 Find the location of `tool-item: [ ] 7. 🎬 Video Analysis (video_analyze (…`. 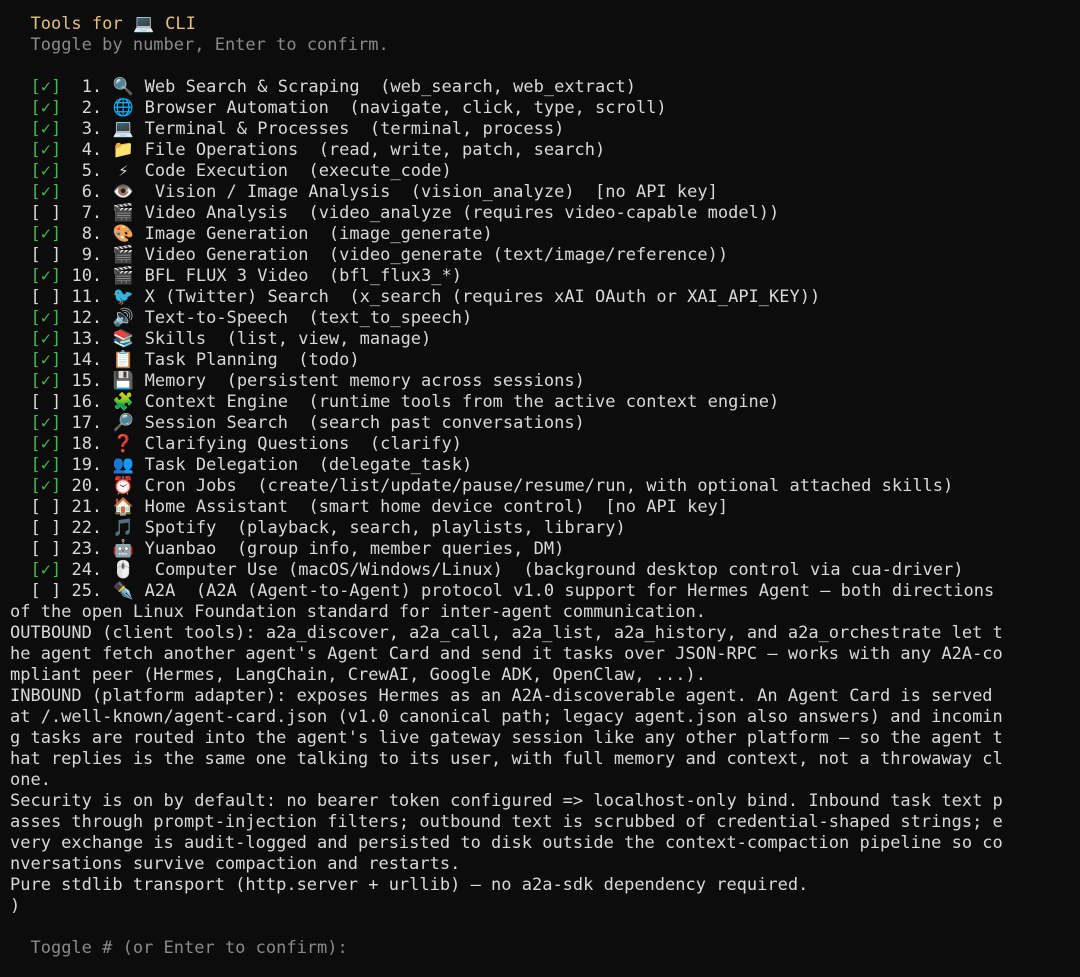

tool-item: [ ] 7. 🎬 Video Analysis (video_analyze (… is located at coordinates (545, 213).